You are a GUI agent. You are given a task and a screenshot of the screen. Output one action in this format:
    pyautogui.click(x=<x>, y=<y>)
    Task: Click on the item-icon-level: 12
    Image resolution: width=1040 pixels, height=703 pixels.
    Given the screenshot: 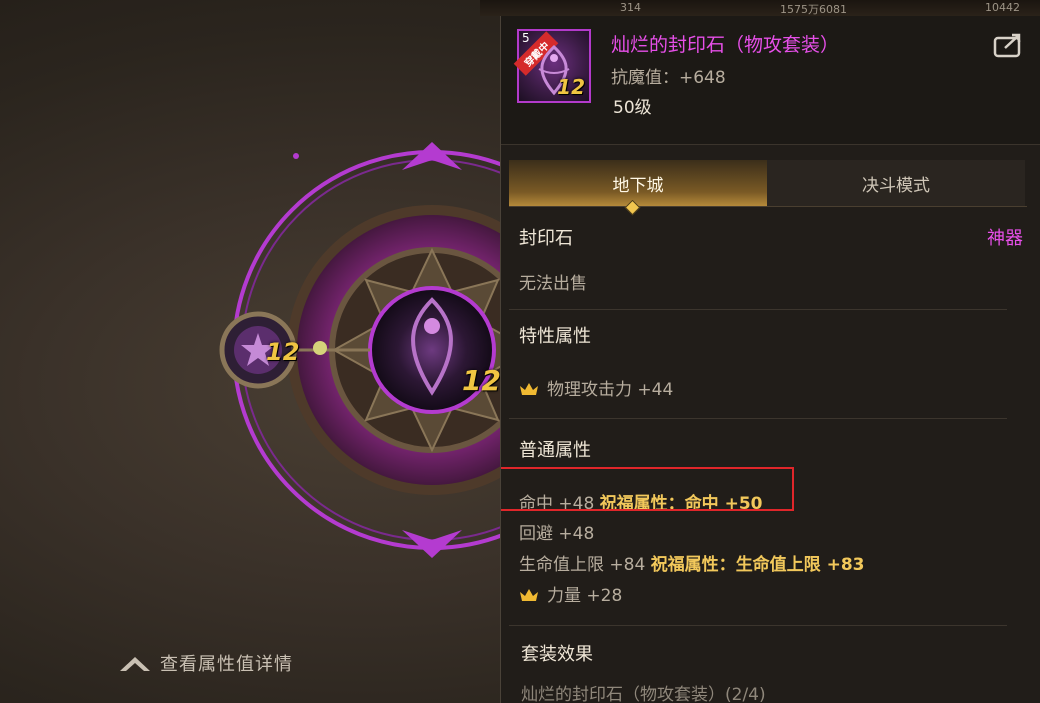 What is the action you would take?
    pyautogui.click(x=571, y=87)
    